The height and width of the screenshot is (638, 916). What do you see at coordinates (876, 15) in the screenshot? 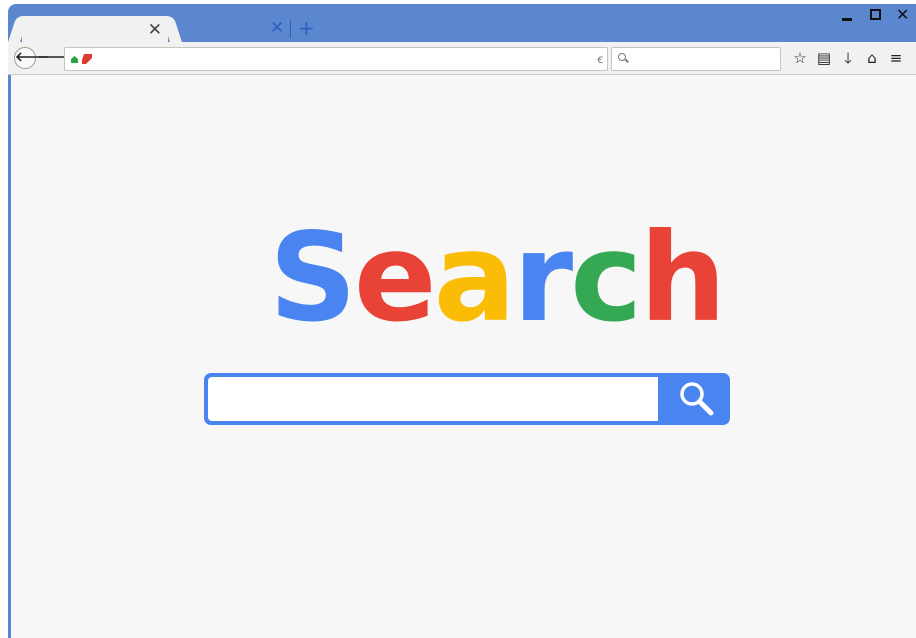
I see `maximize-button` at bounding box center [876, 15].